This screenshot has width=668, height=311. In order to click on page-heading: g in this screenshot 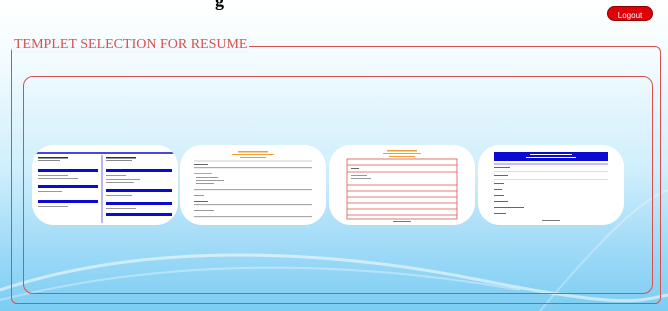, I will do `click(219, 5)`.